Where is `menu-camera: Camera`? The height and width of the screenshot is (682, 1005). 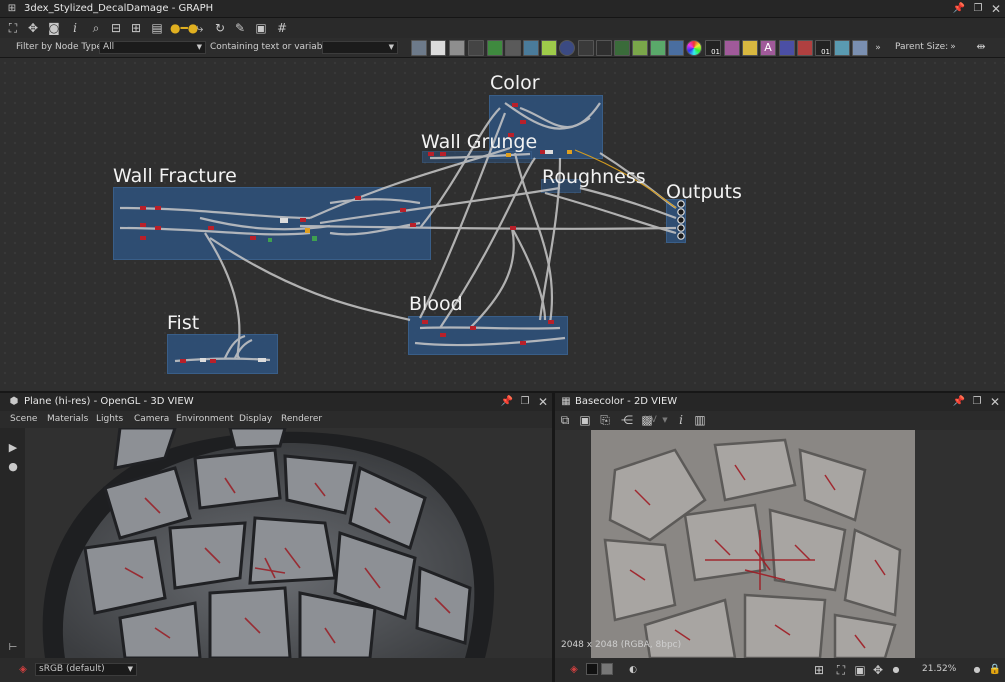
menu-camera: Camera is located at coordinates (151, 419).